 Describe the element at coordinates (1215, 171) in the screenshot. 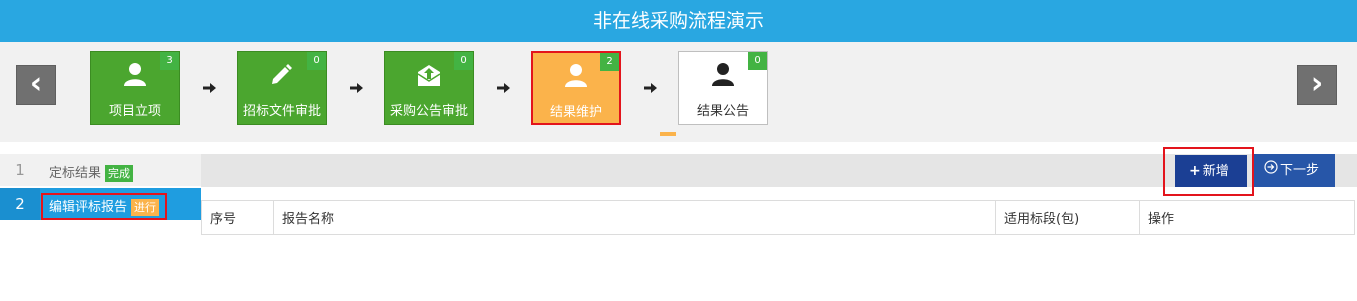

I see `add-button-label: 新增` at that location.